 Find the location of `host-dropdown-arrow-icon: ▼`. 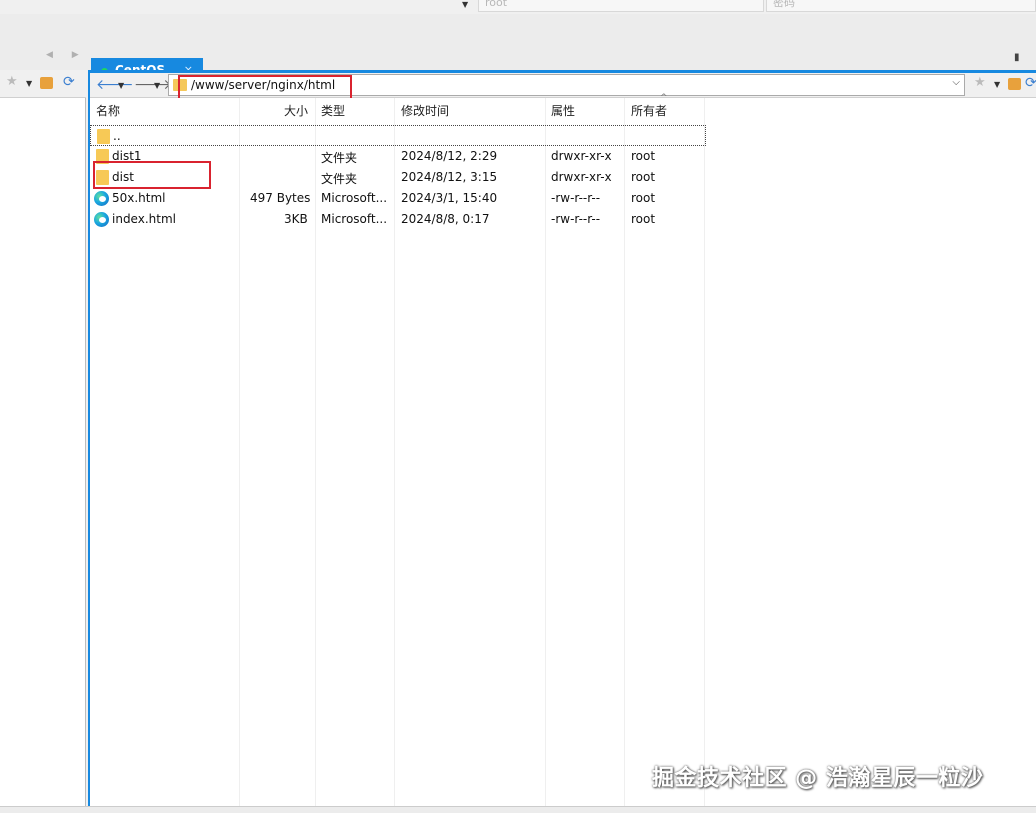

host-dropdown-arrow-icon: ▼ is located at coordinates (465, 4).